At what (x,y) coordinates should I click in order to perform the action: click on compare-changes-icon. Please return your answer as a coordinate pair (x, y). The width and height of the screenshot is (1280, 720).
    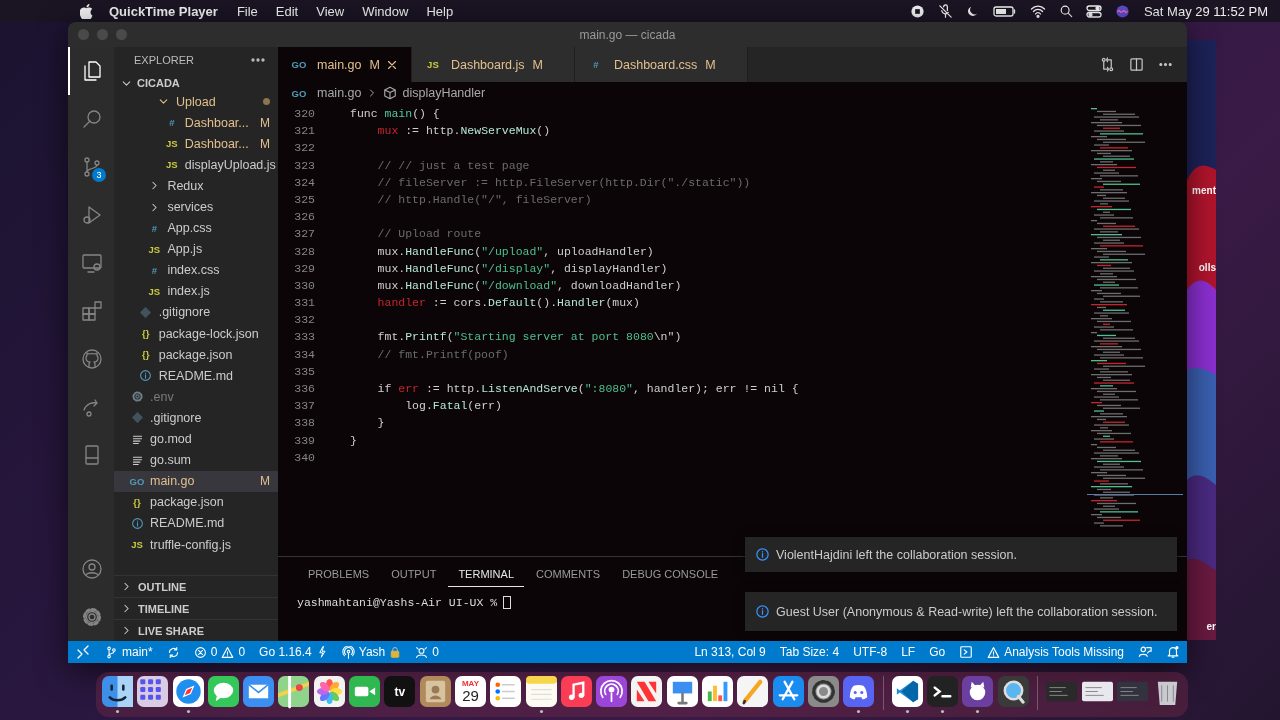
    Looking at the image, I should click on (1107, 64).